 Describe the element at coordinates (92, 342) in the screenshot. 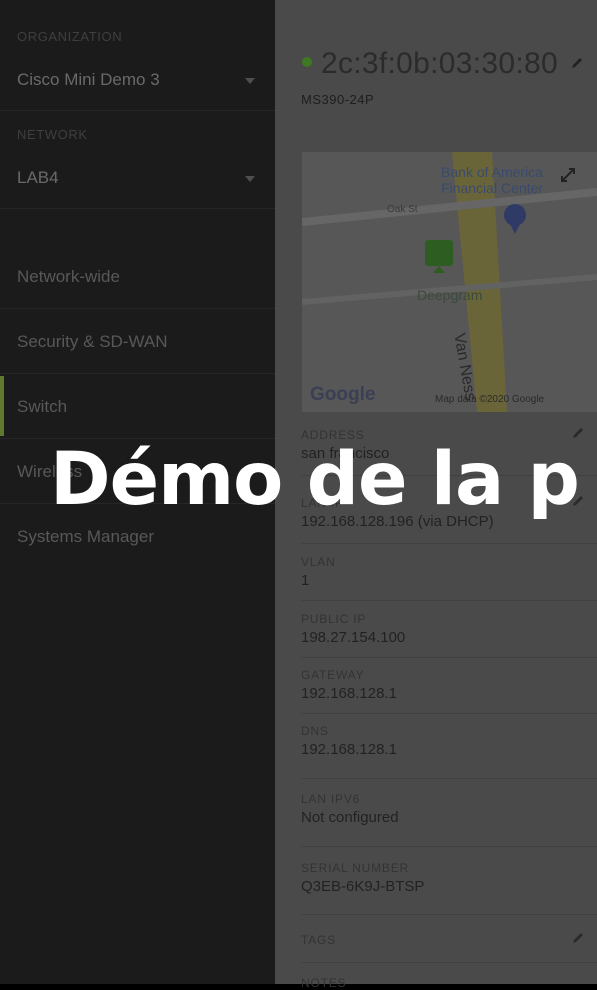

I see `sidebar-item-security-sd-wan: Security & SD-WAN` at that location.